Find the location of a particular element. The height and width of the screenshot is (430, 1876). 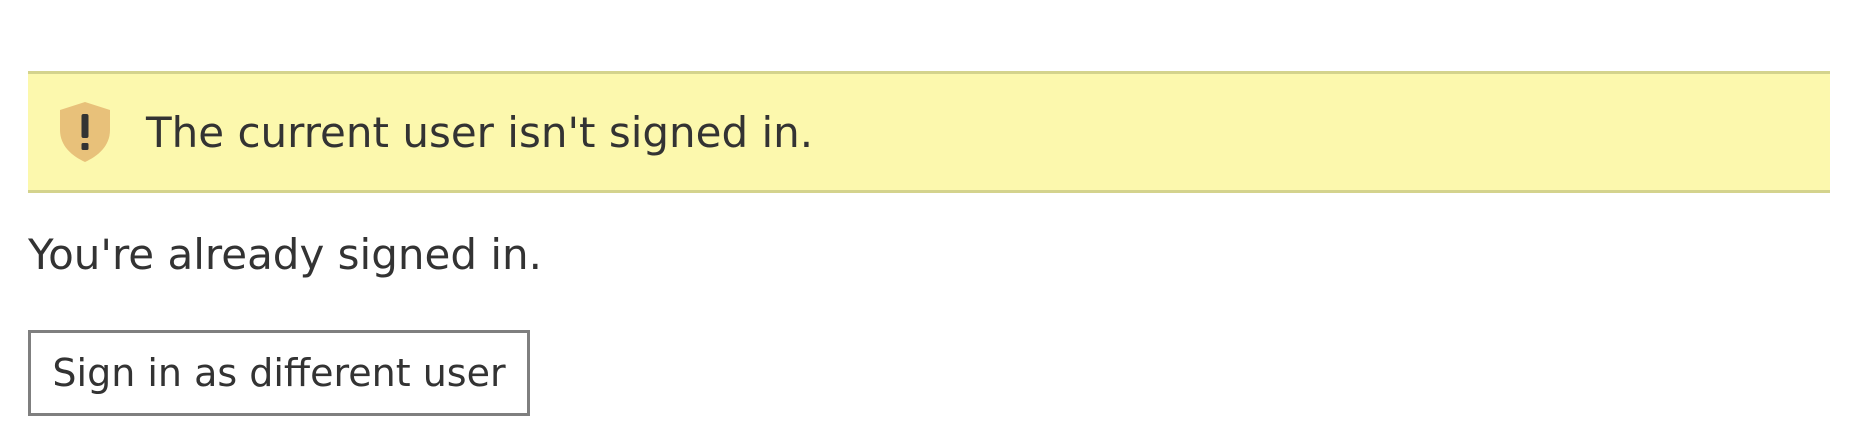

clipped-text-line is located at coordinates (728, 19).